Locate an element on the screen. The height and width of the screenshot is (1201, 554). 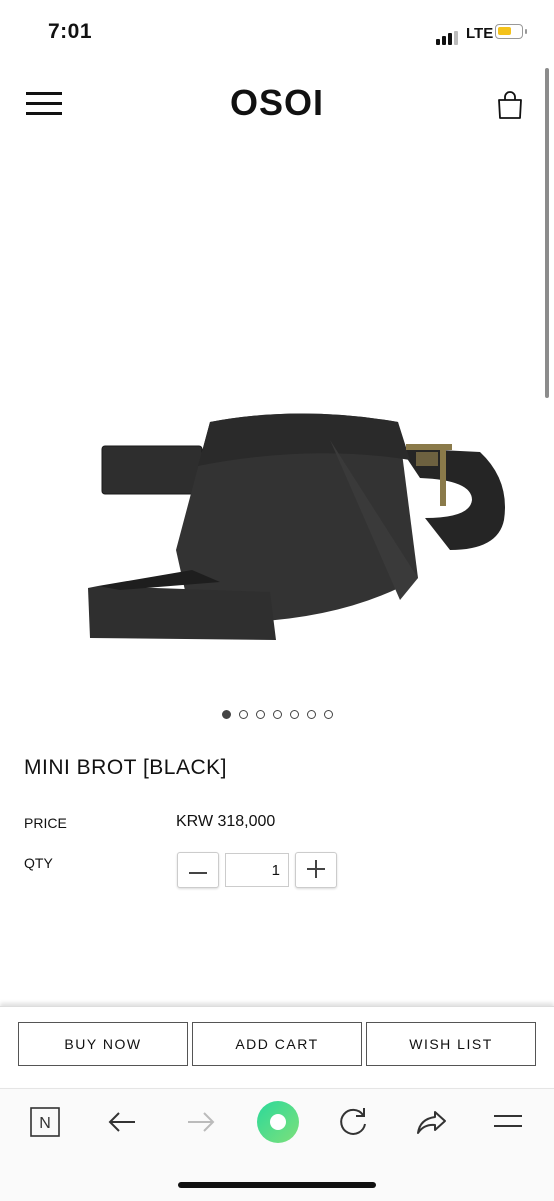
network-label: LTE is located at coordinates (480, 33).